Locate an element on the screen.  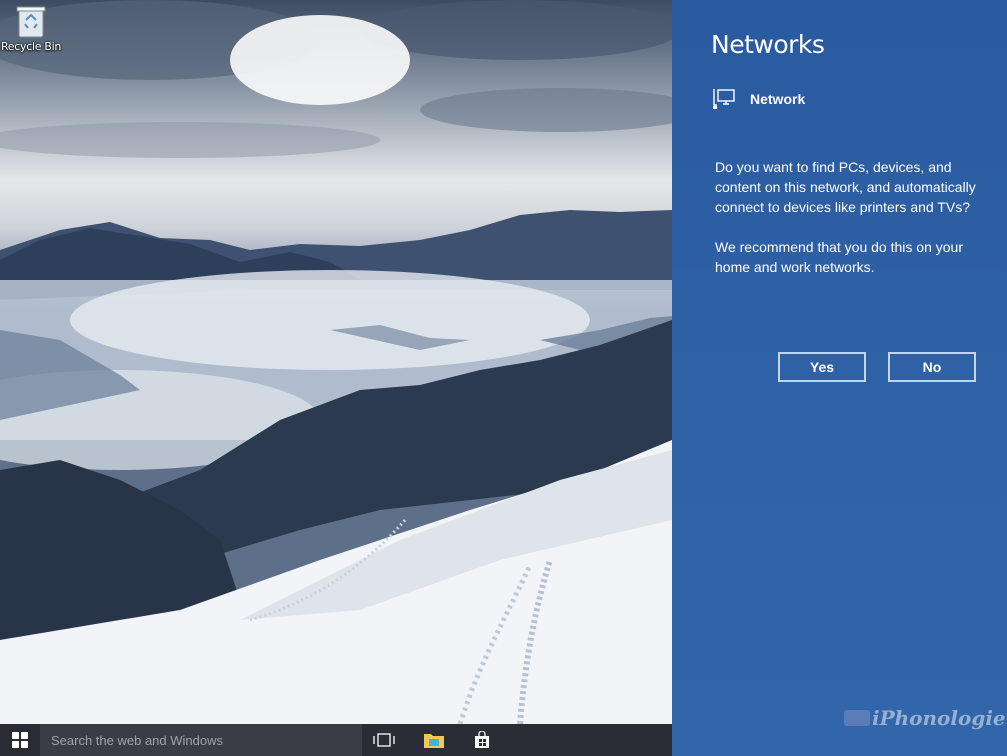
network-item: Network is located at coordinates (758, 99).